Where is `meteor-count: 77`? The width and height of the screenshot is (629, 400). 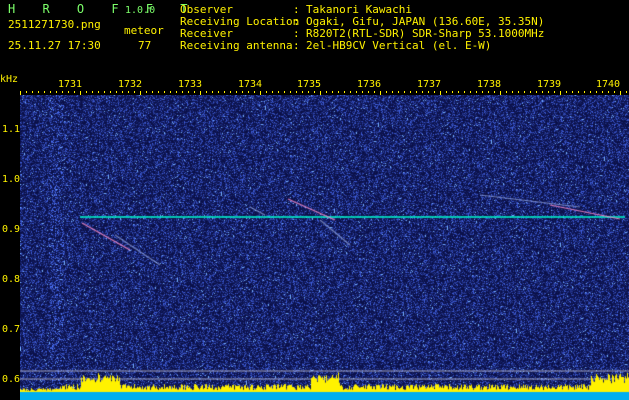
meteor-count: 77 is located at coordinates (145, 45).